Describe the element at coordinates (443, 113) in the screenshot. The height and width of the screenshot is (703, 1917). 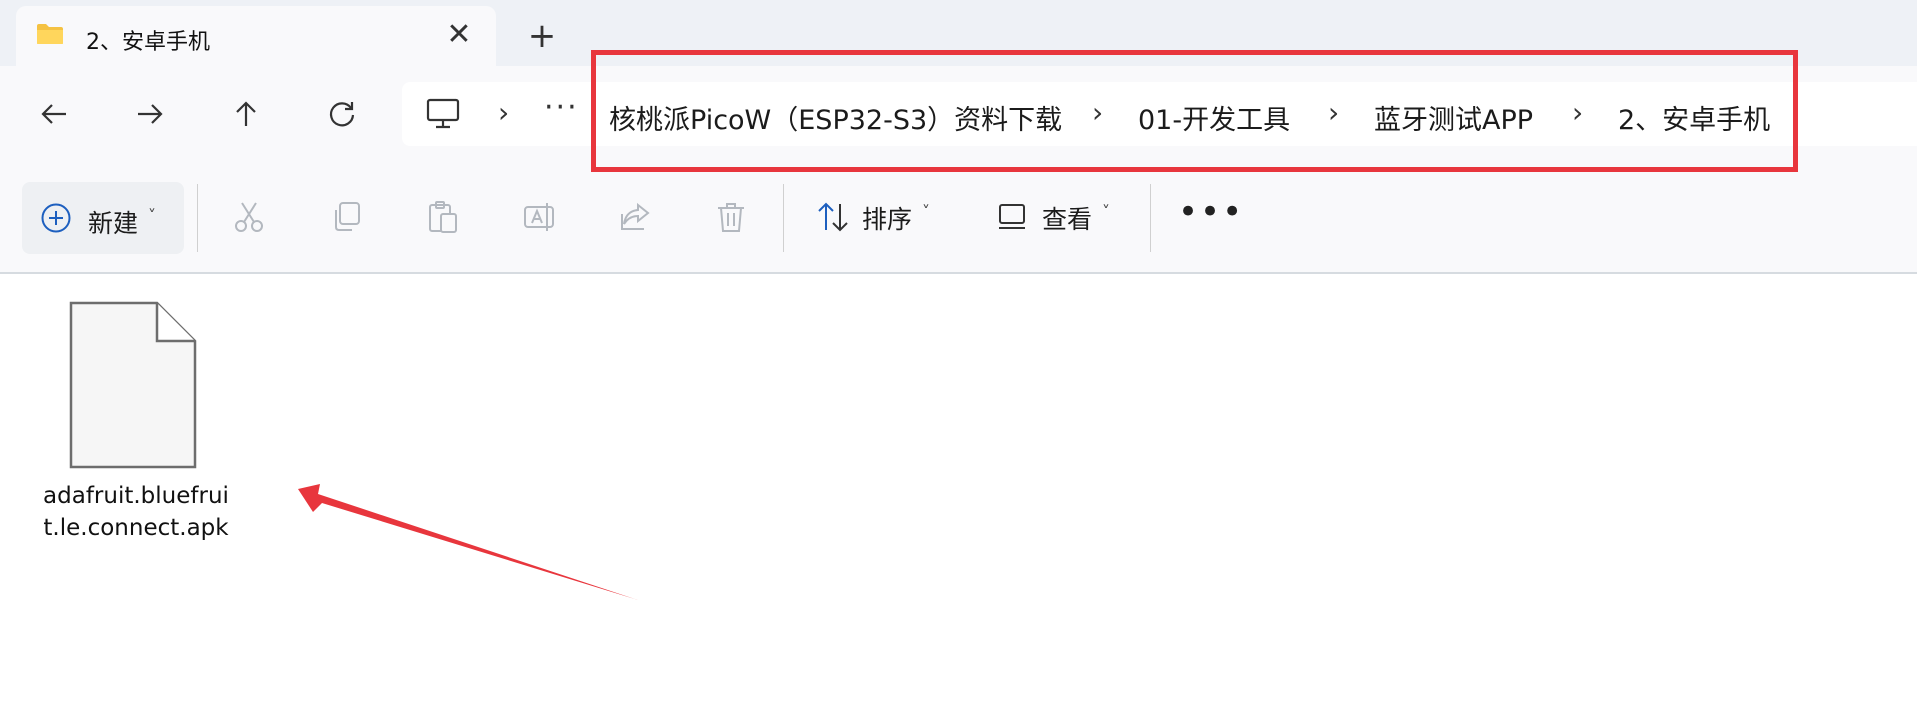
I see `computer-icon` at that location.